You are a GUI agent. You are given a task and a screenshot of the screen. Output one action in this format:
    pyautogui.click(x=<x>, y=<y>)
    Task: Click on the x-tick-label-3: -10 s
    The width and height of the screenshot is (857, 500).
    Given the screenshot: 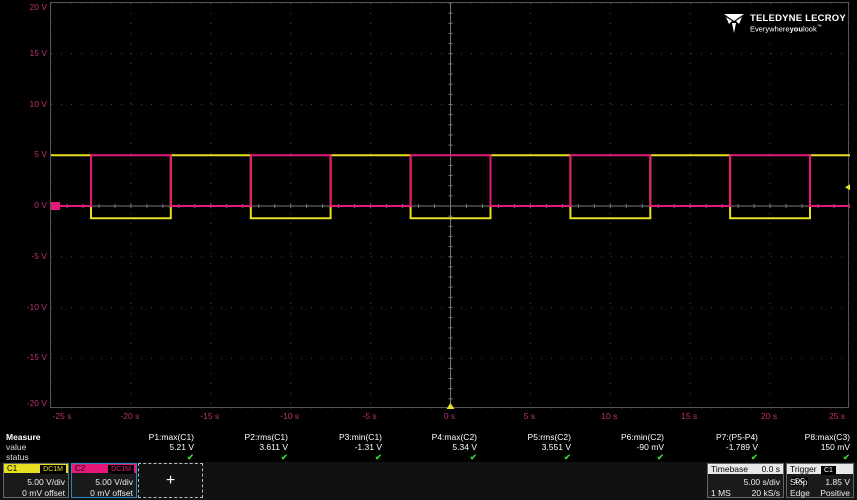 What is the action you would take?
    pyautogui.click(x=290, y=416)
    